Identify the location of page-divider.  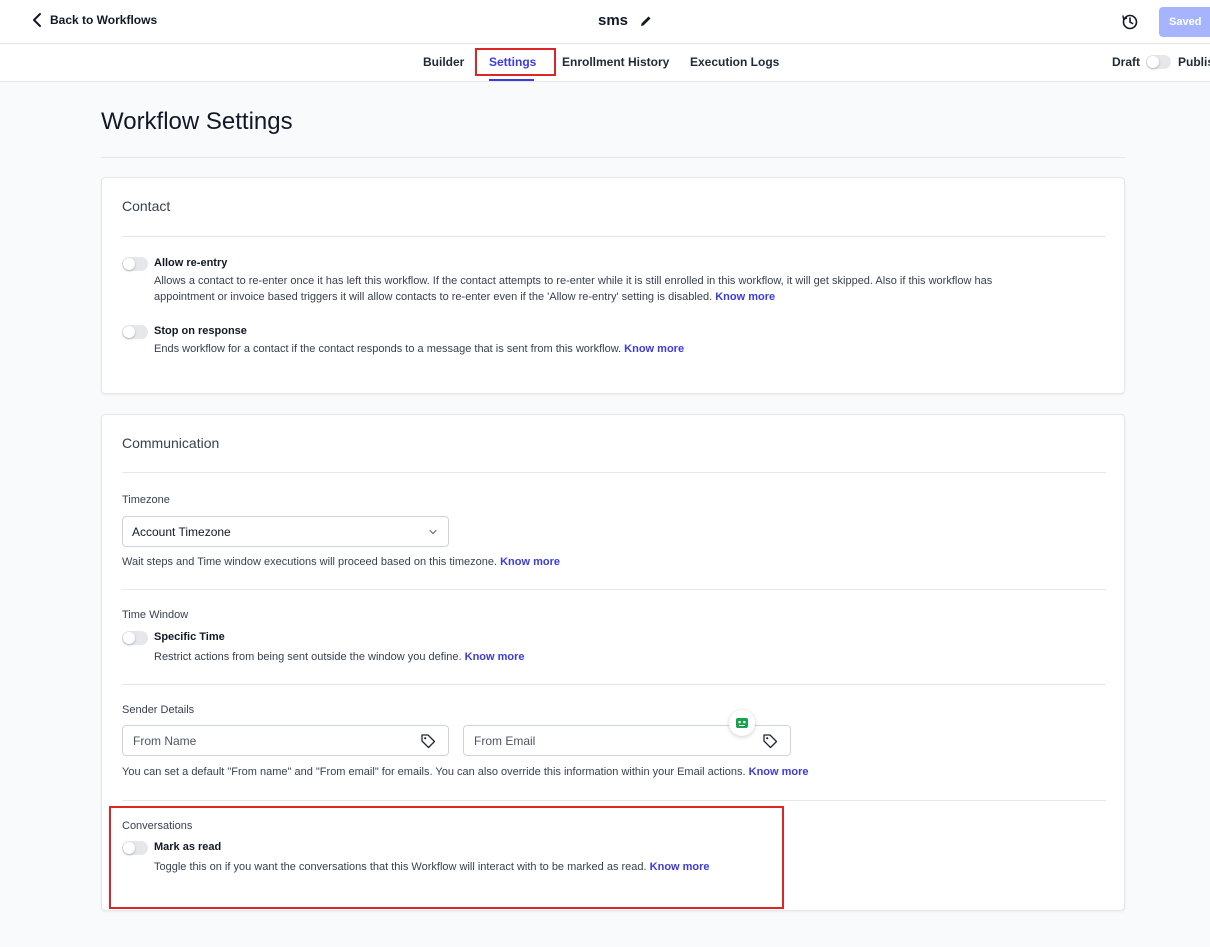
(613, 157).